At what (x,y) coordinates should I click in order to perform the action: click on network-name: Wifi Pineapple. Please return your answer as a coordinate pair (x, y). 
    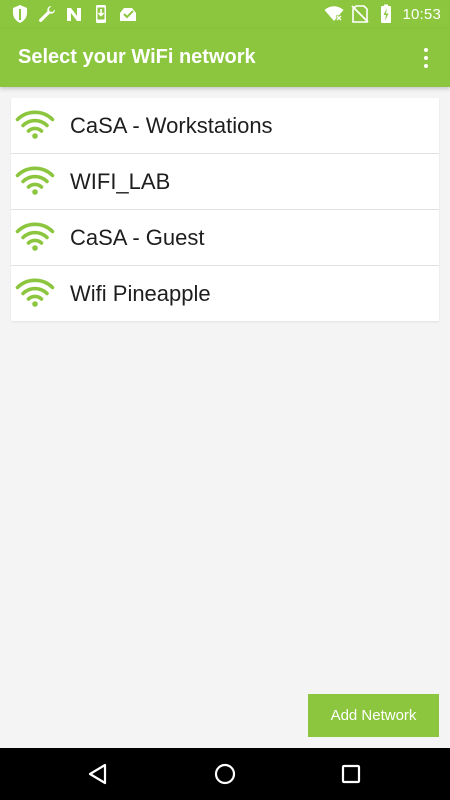
    Looking at the image, I should click on (140, 293).